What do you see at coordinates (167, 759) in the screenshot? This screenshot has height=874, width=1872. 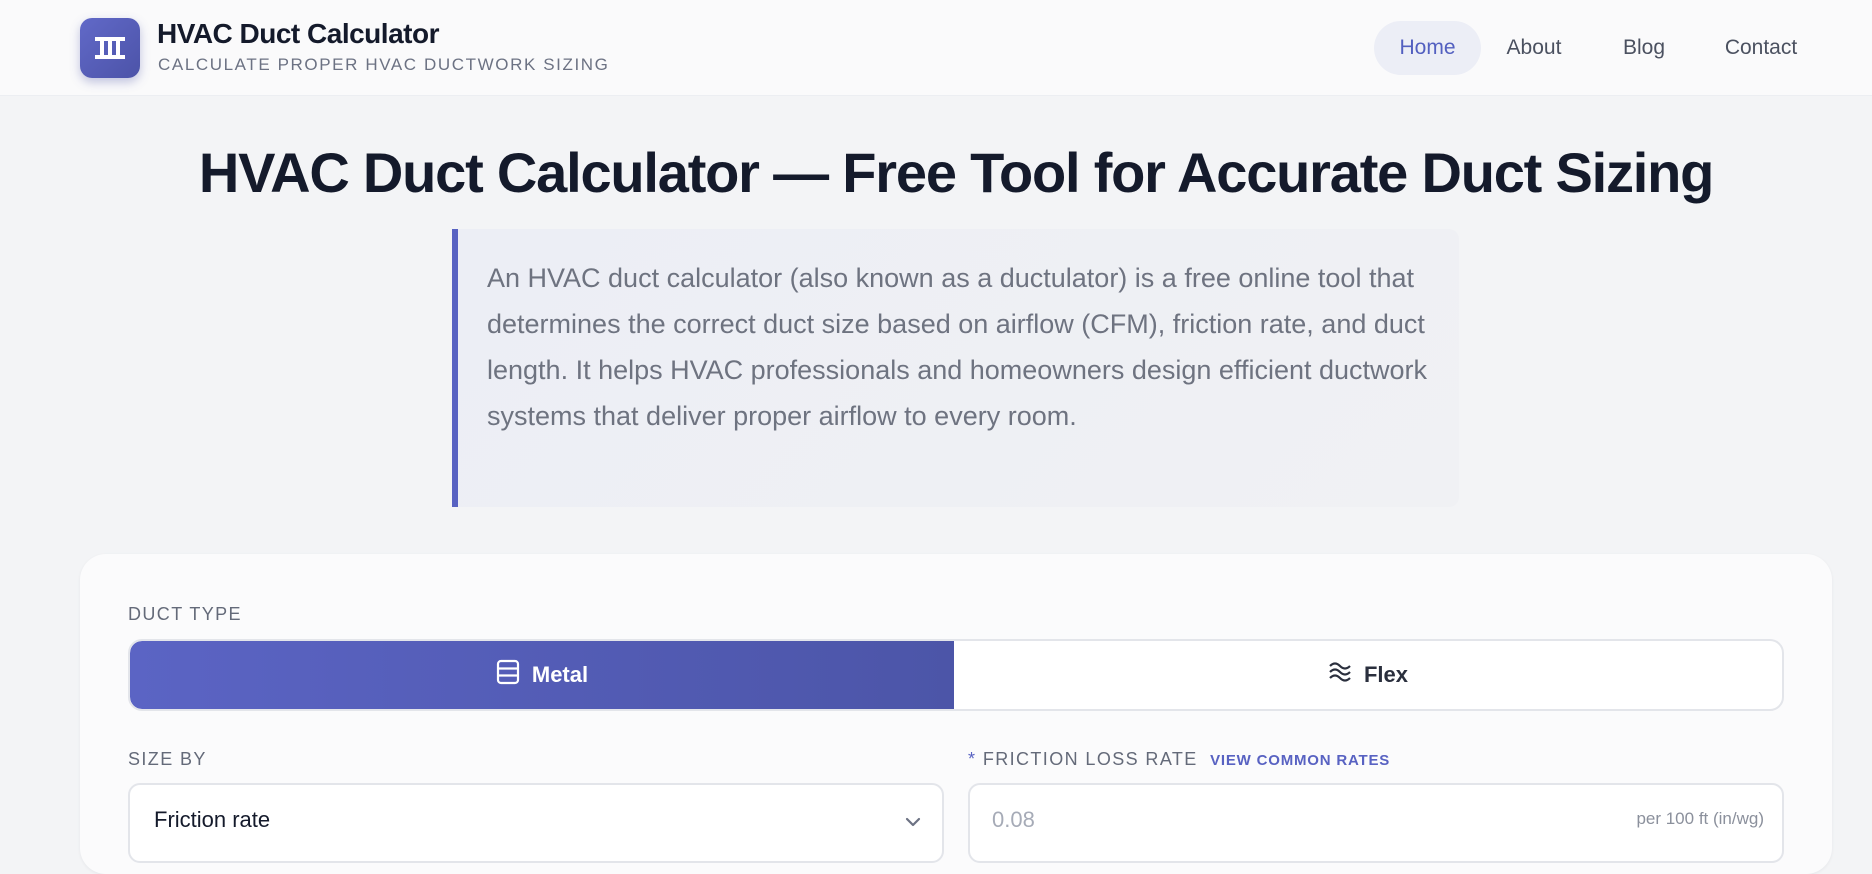 I see `size-by-label: SIZE BY` at bounding box center [167, 759].